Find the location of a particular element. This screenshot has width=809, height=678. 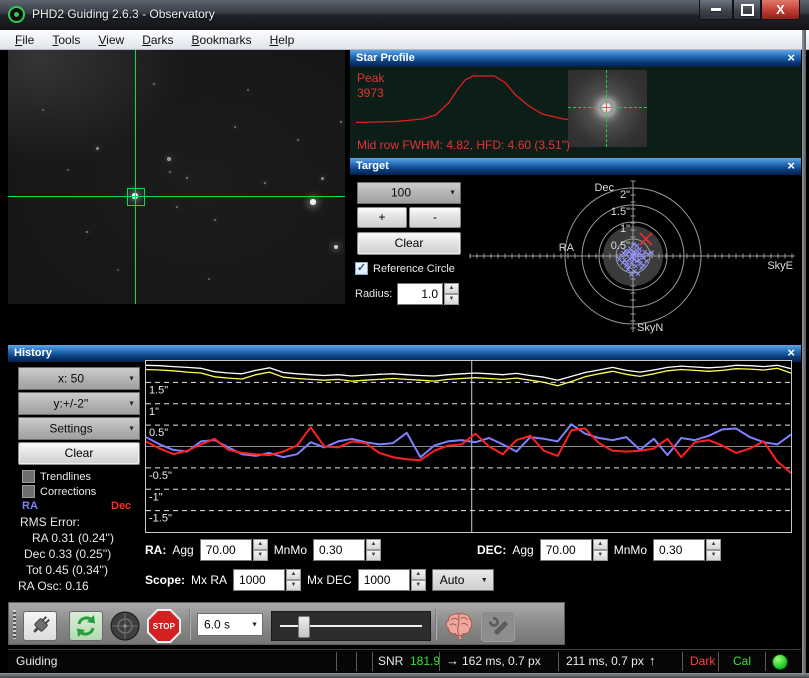

minimize-button is located at coordinates (716, 10).